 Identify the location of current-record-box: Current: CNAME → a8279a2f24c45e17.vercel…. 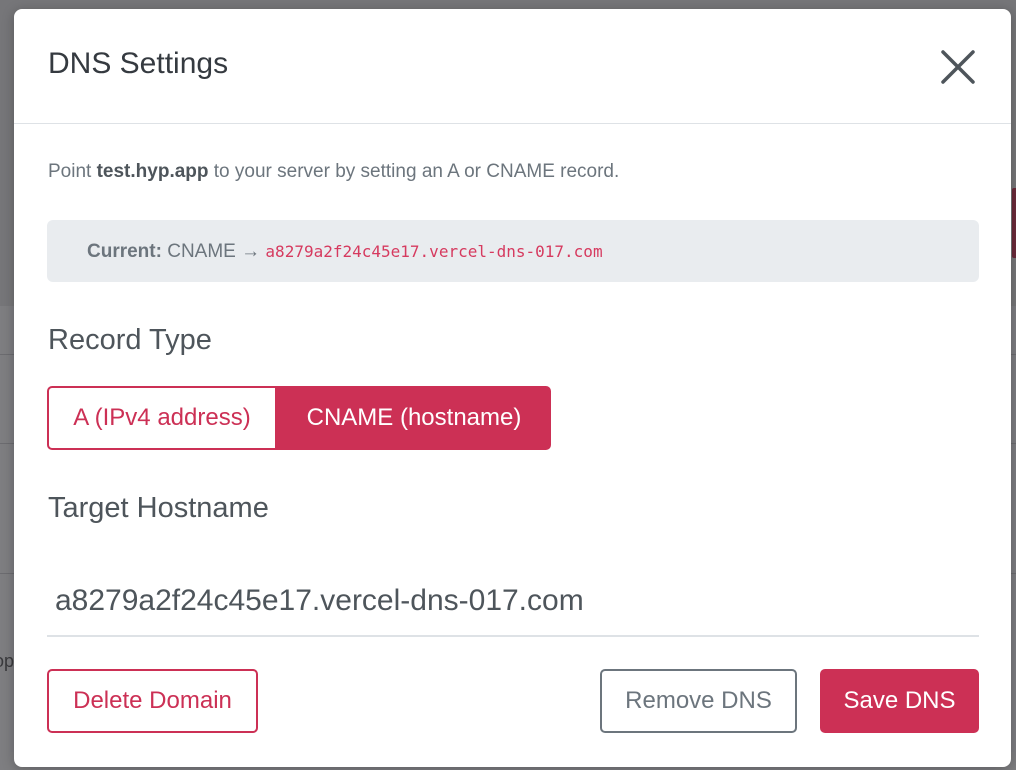
(513, 251).